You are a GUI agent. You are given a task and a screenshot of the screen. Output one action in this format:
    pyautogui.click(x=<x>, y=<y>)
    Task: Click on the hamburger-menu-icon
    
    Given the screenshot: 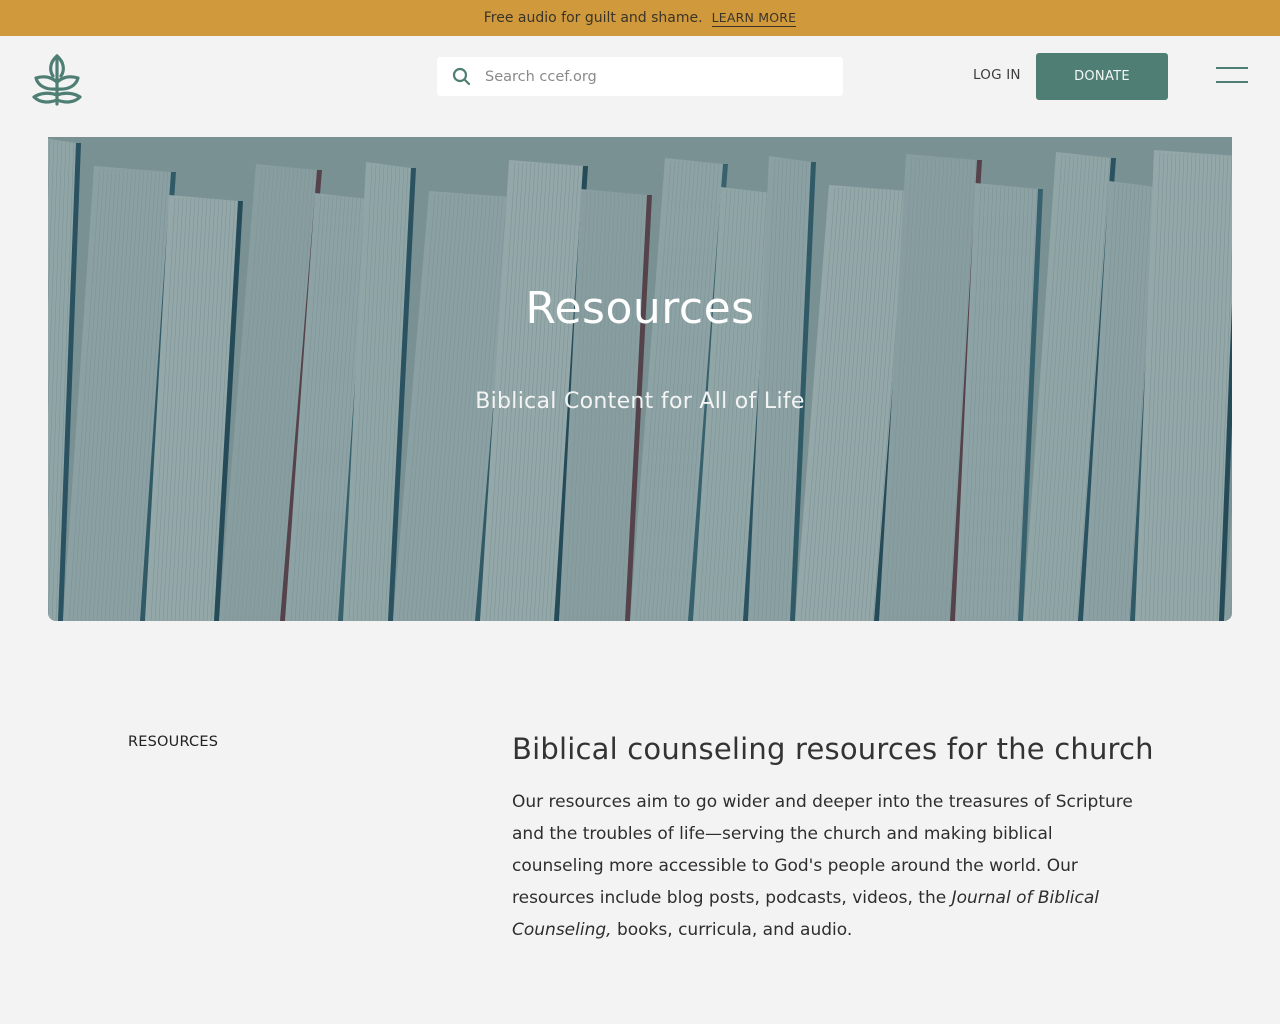 What is the action you would take?
    pyautogui.click(x=1232, y=75)
    